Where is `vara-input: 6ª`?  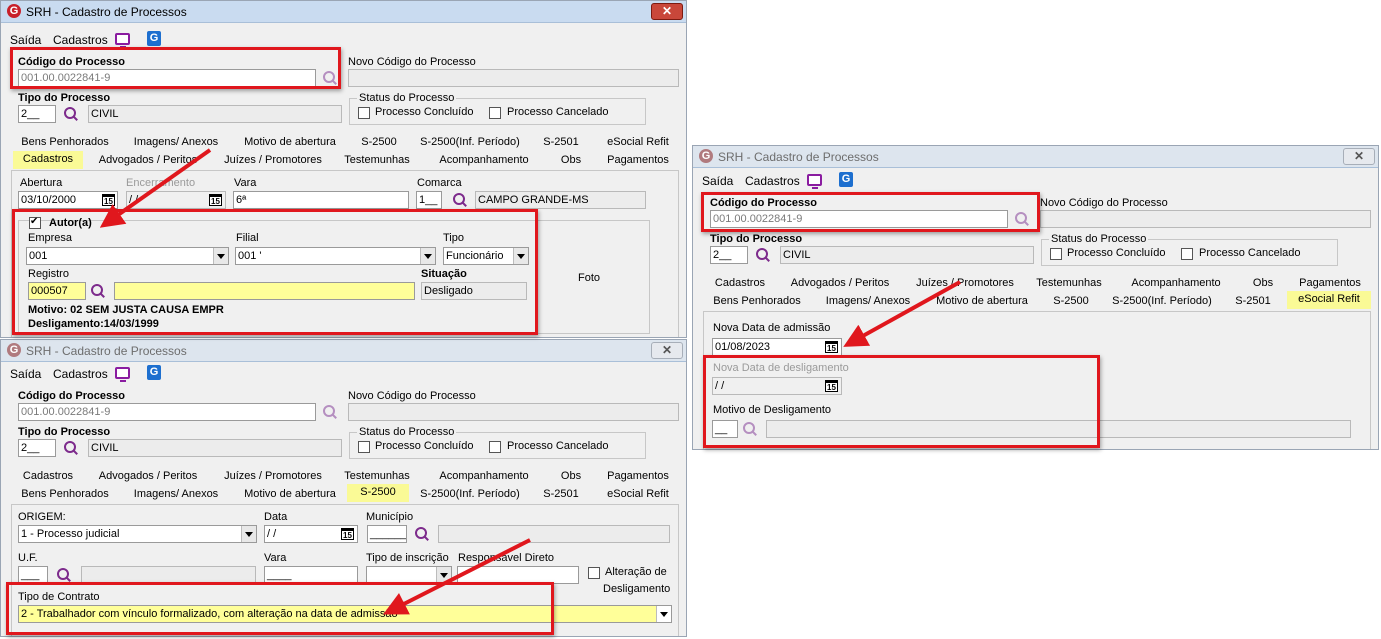 vara-input: 6ª is located at coordinates (321, 200).